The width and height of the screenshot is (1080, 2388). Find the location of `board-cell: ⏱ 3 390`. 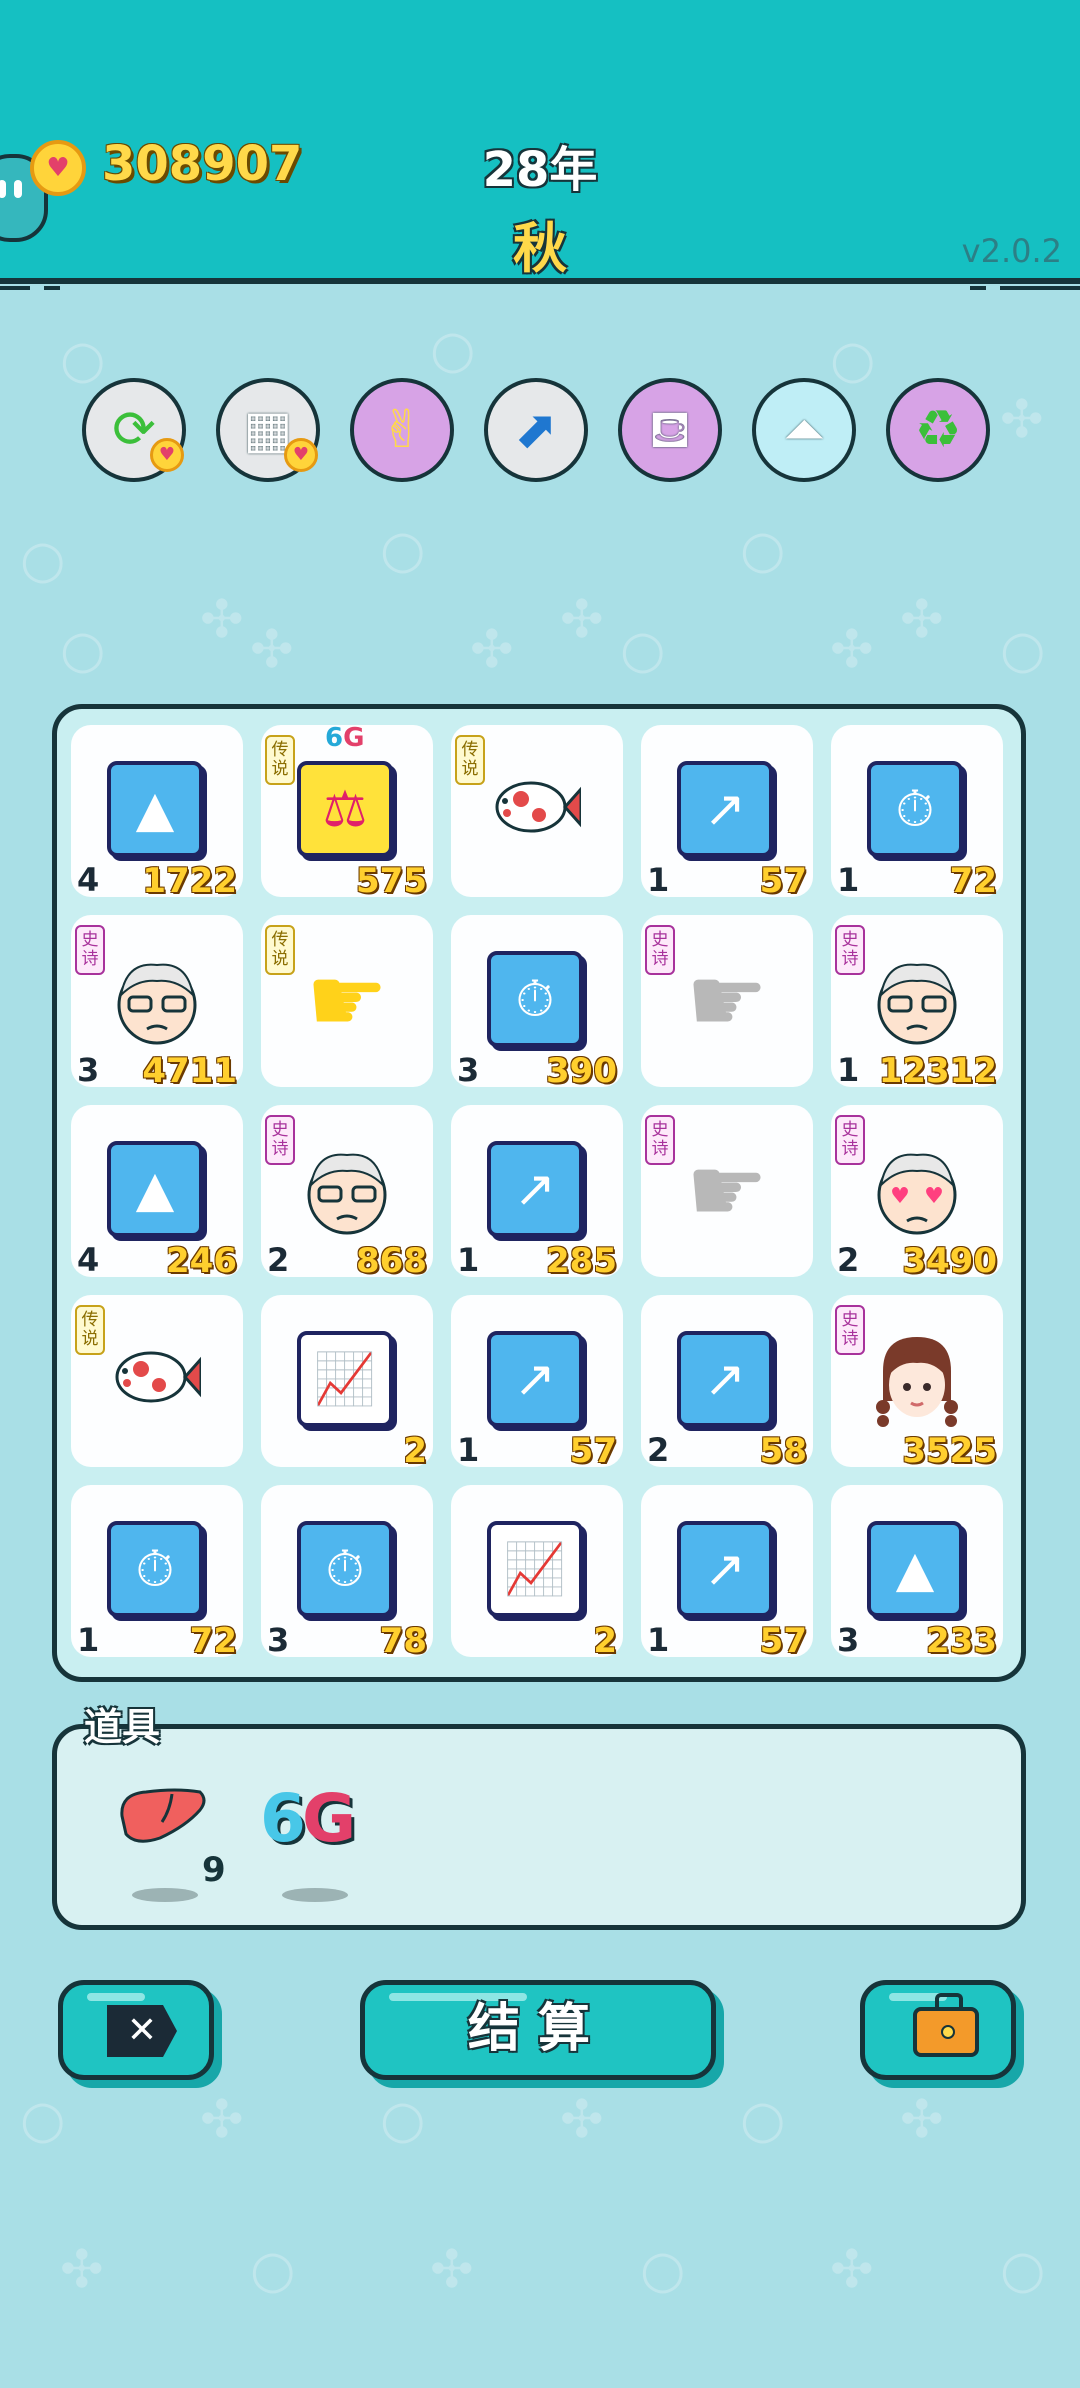

board-cell: ⏱ 3 390 is located at coordinates (537, 1003).